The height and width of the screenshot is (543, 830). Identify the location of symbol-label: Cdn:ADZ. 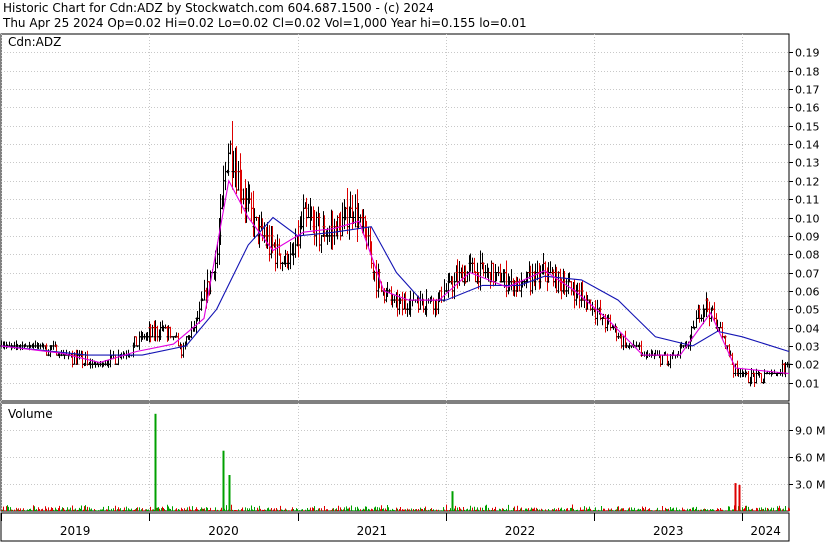
(34, 42).